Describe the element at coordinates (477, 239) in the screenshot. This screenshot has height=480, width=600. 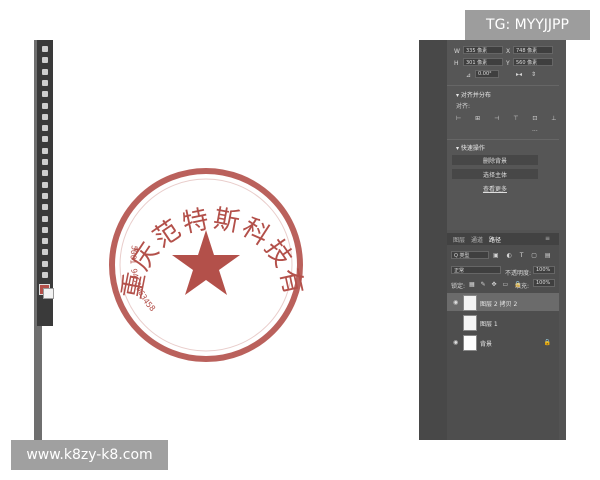
I see `tab-channels: 通道` at that location.